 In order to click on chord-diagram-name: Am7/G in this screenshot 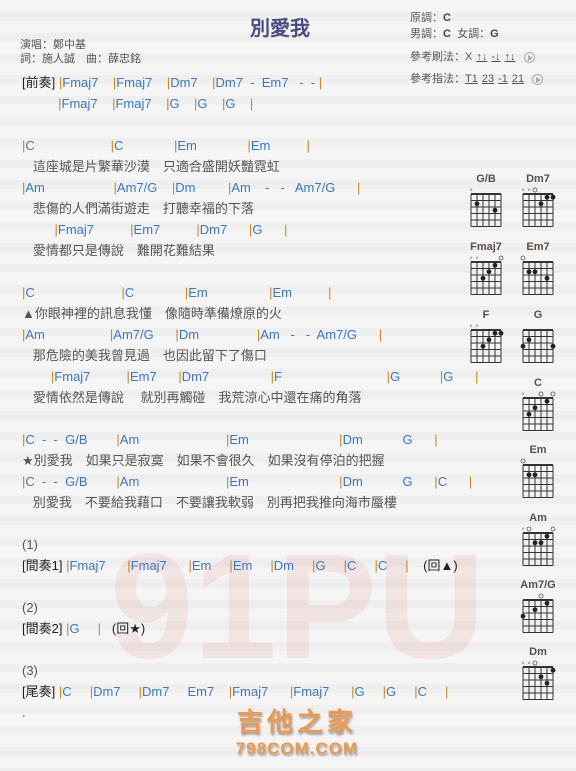, I will do `click(538, 585)`.